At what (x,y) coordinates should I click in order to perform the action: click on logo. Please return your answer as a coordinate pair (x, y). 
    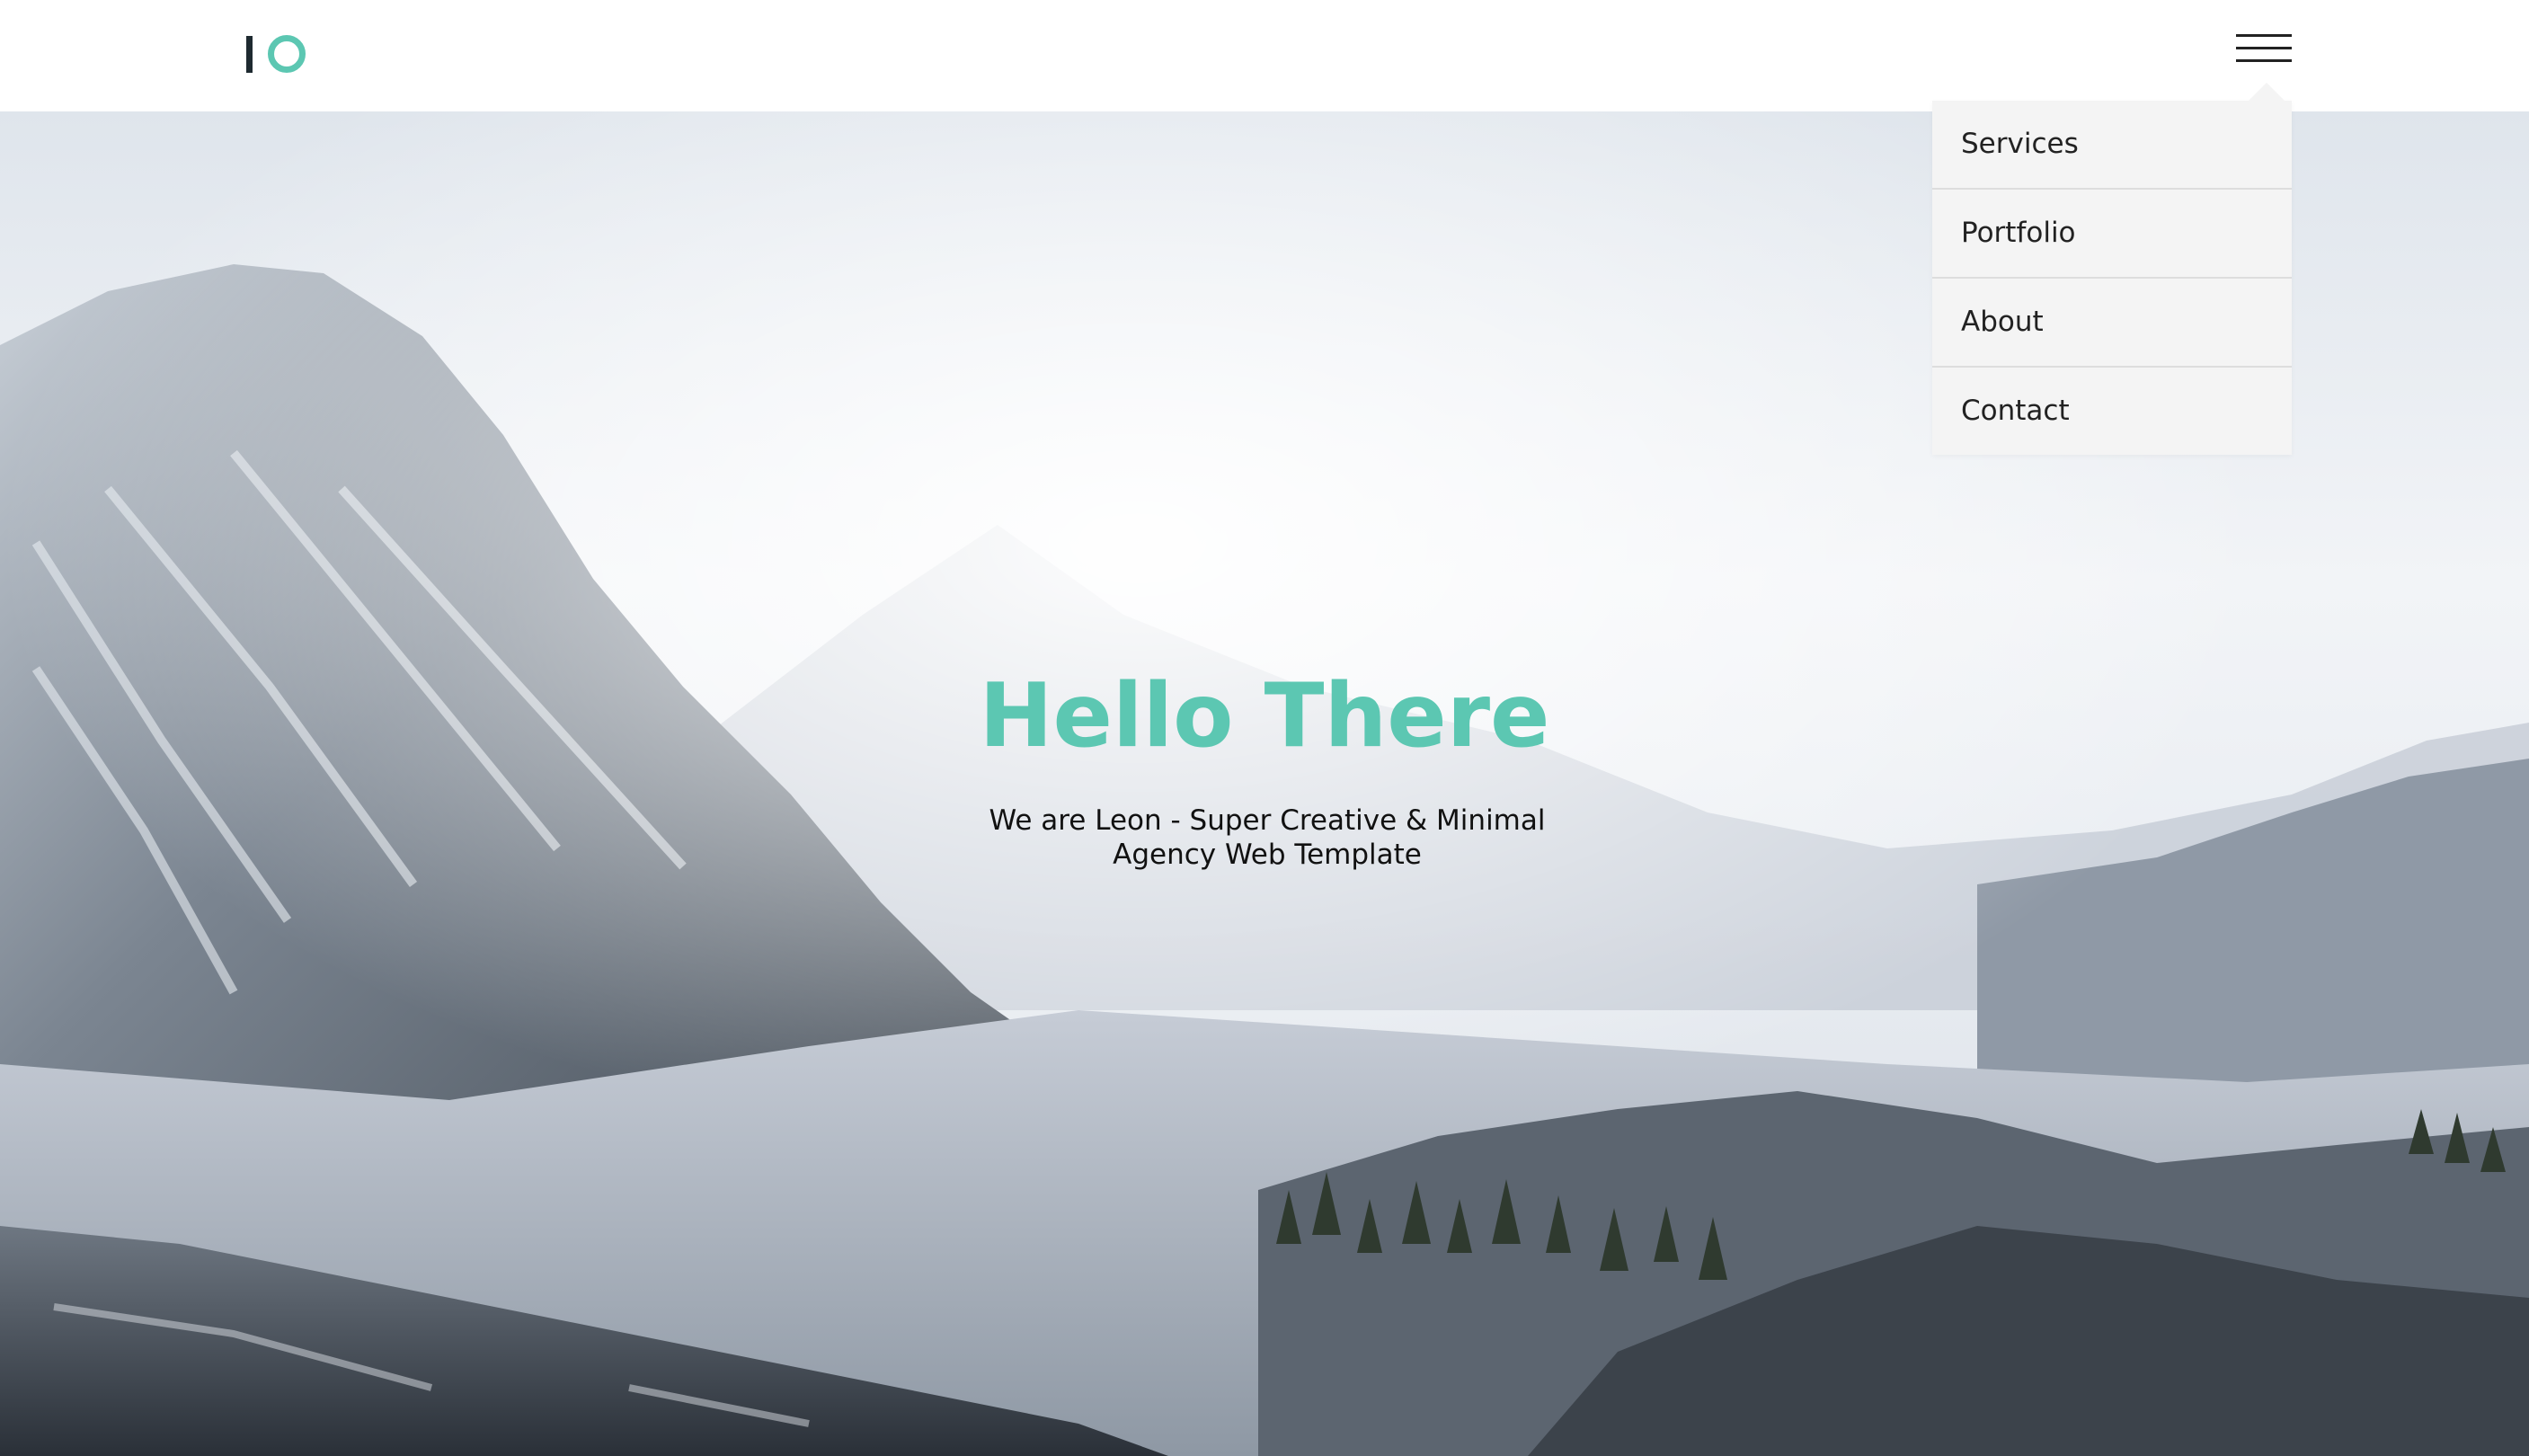
    Looking at the image, I should click on (277, 54).